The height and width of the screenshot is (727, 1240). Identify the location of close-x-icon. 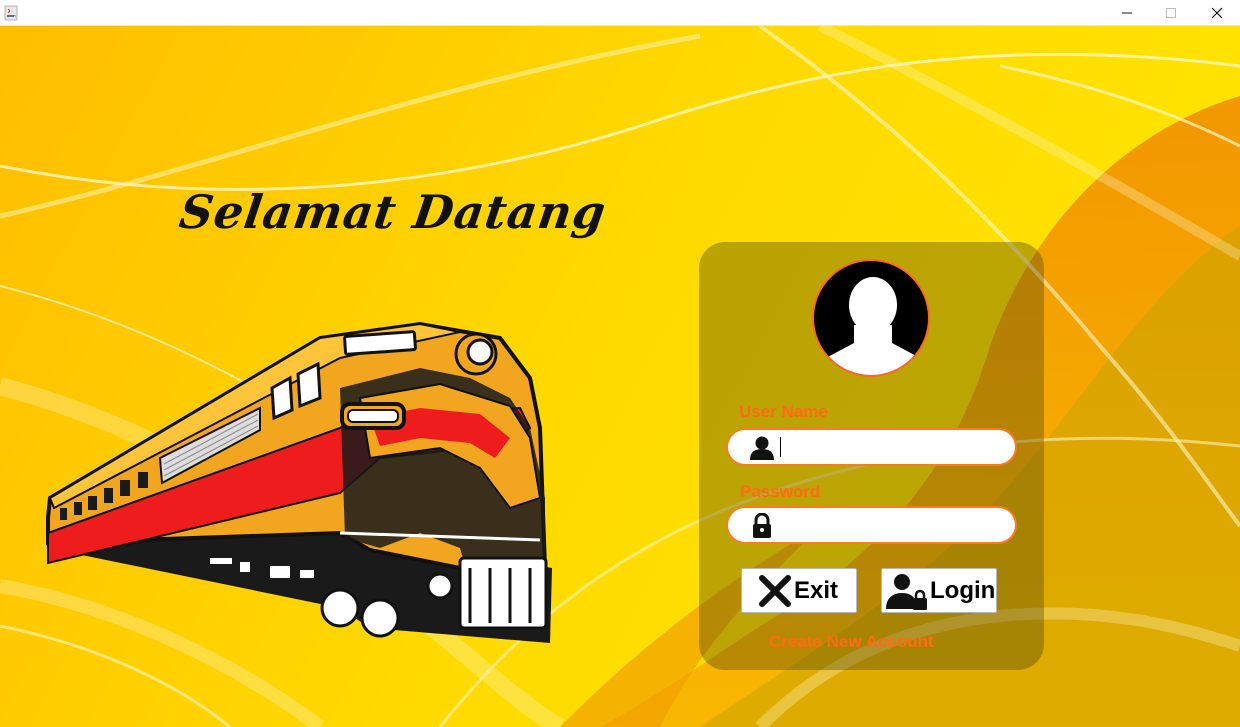
(775, 590).